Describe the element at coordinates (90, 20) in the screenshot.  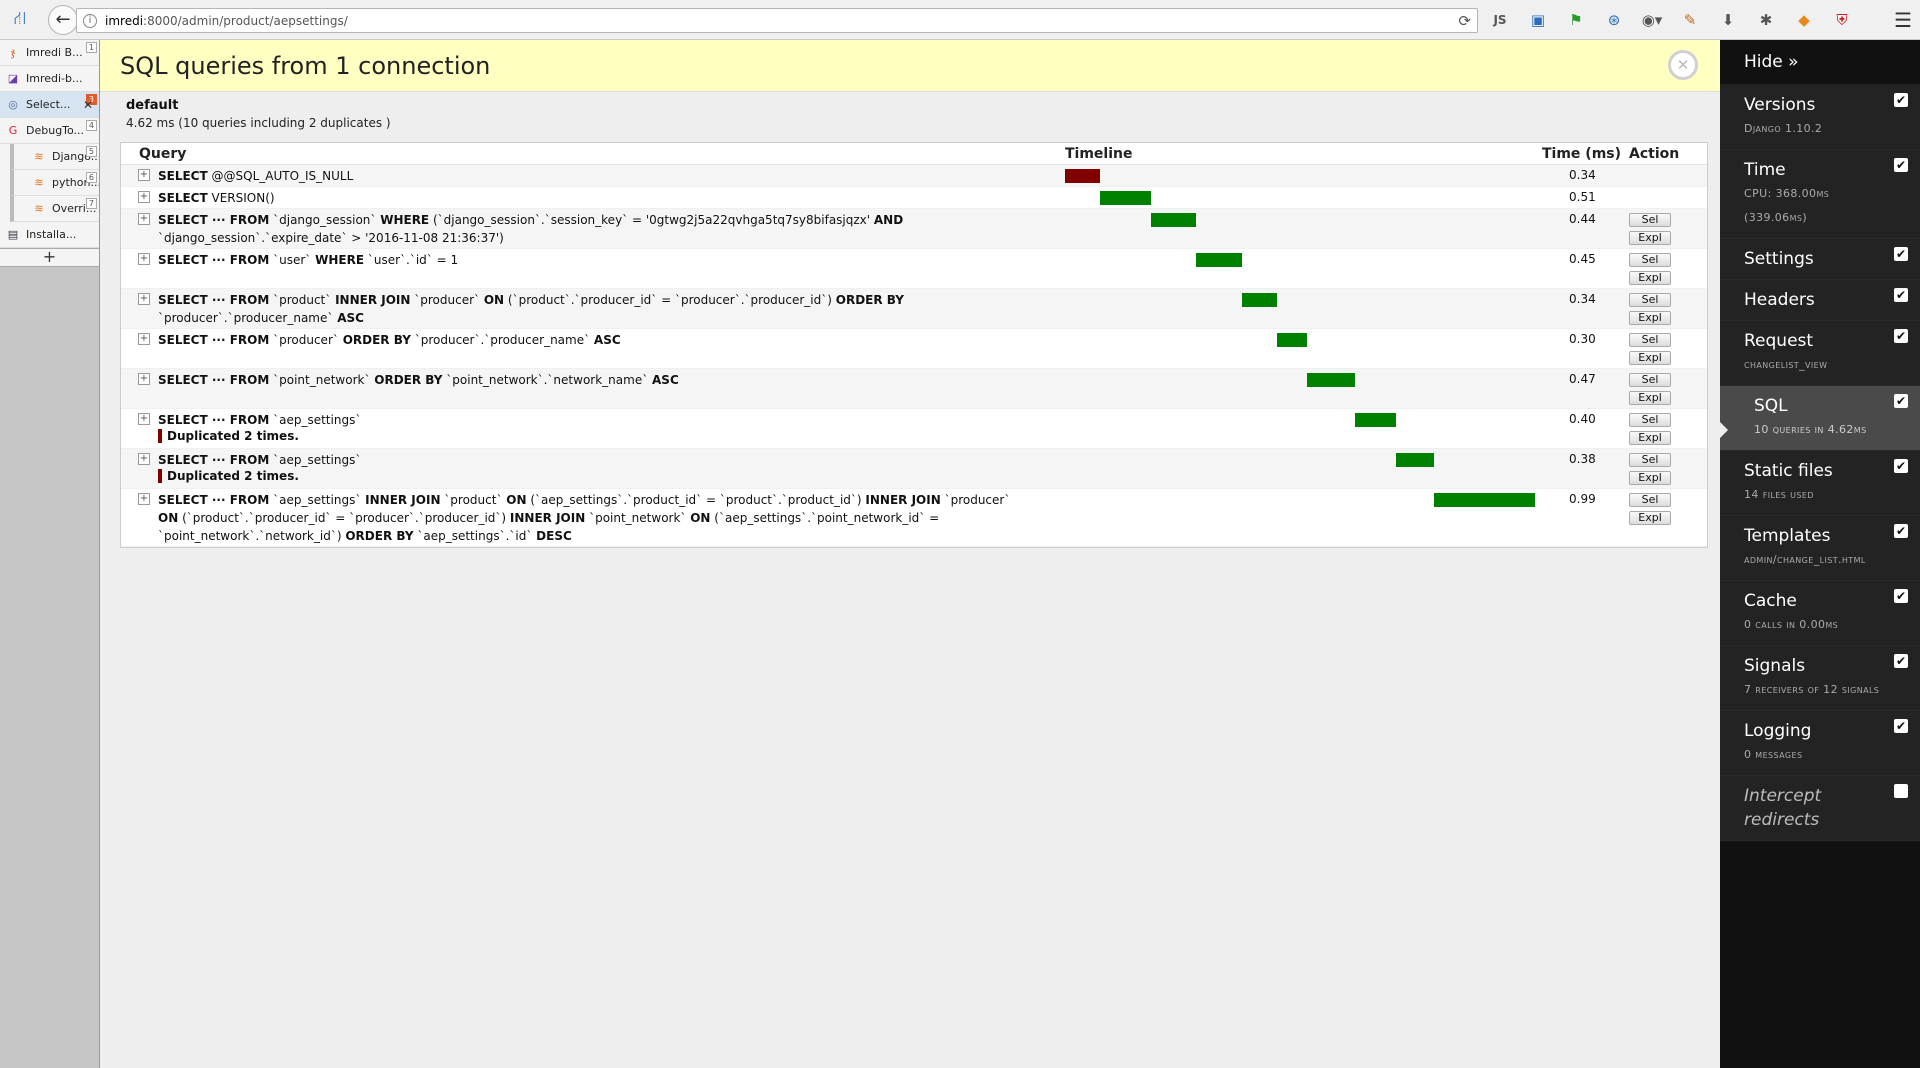
I see `info-icon: i` at that location.